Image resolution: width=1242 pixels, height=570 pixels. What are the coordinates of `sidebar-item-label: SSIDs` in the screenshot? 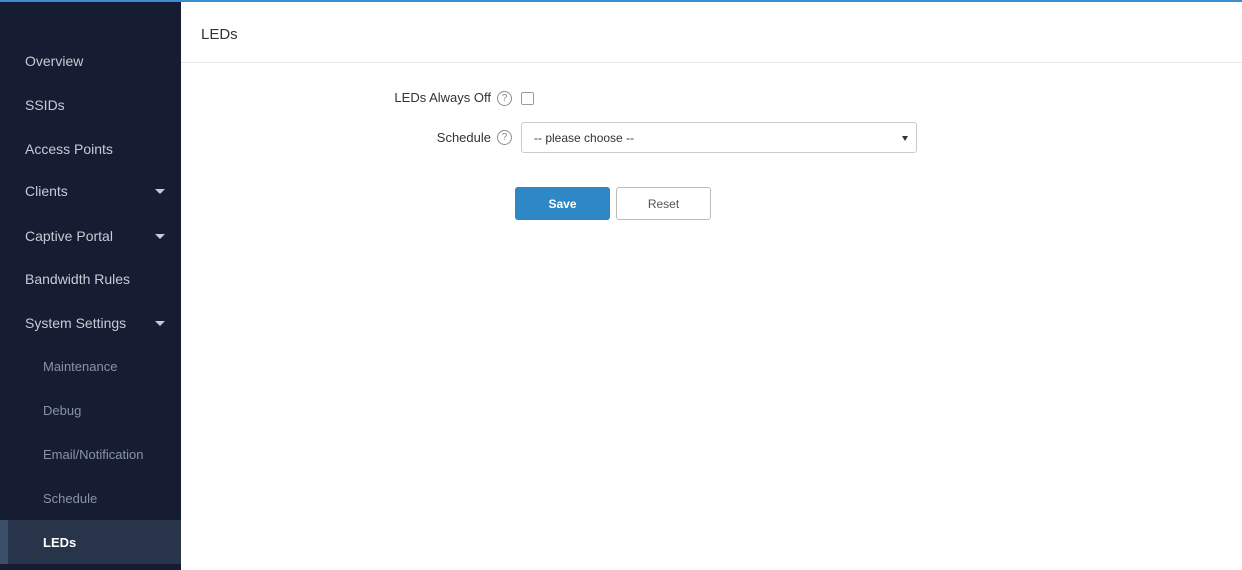 It's located at (45, 105).